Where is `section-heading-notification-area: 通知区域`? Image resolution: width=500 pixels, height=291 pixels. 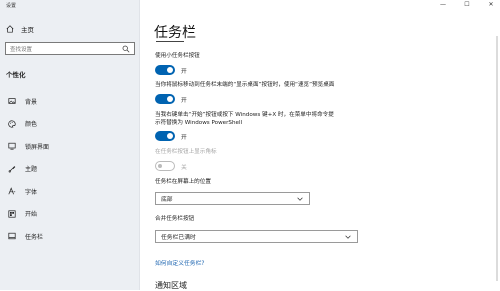
section-heading-notification-area: 通知区域 is located at coordinates (171, 285).